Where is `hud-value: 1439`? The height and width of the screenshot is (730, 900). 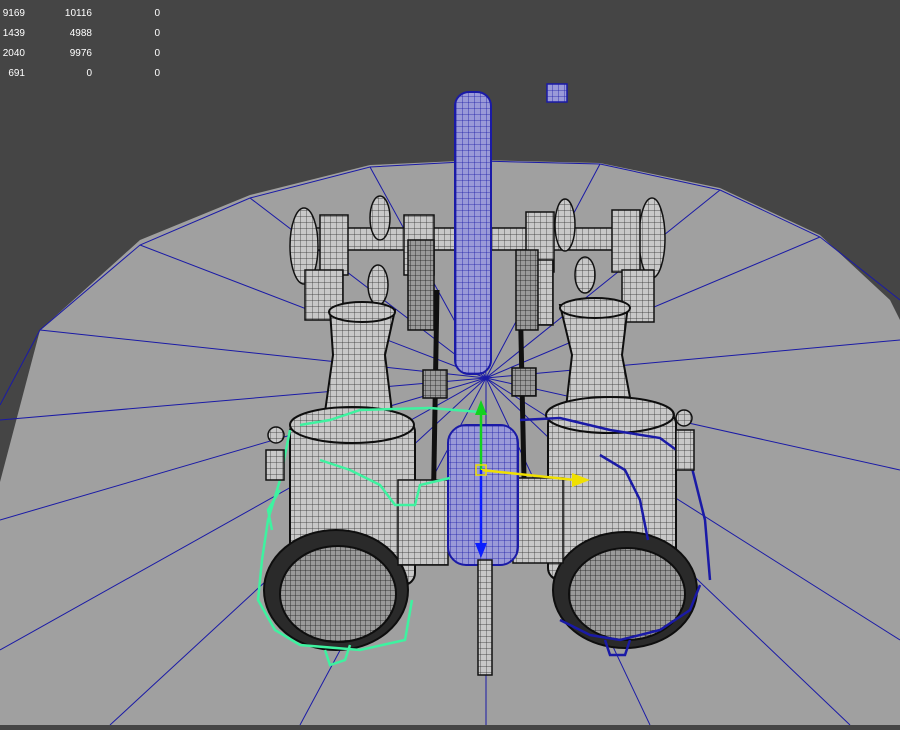 hud-value: 1439 is located at coordinates (13, 33).